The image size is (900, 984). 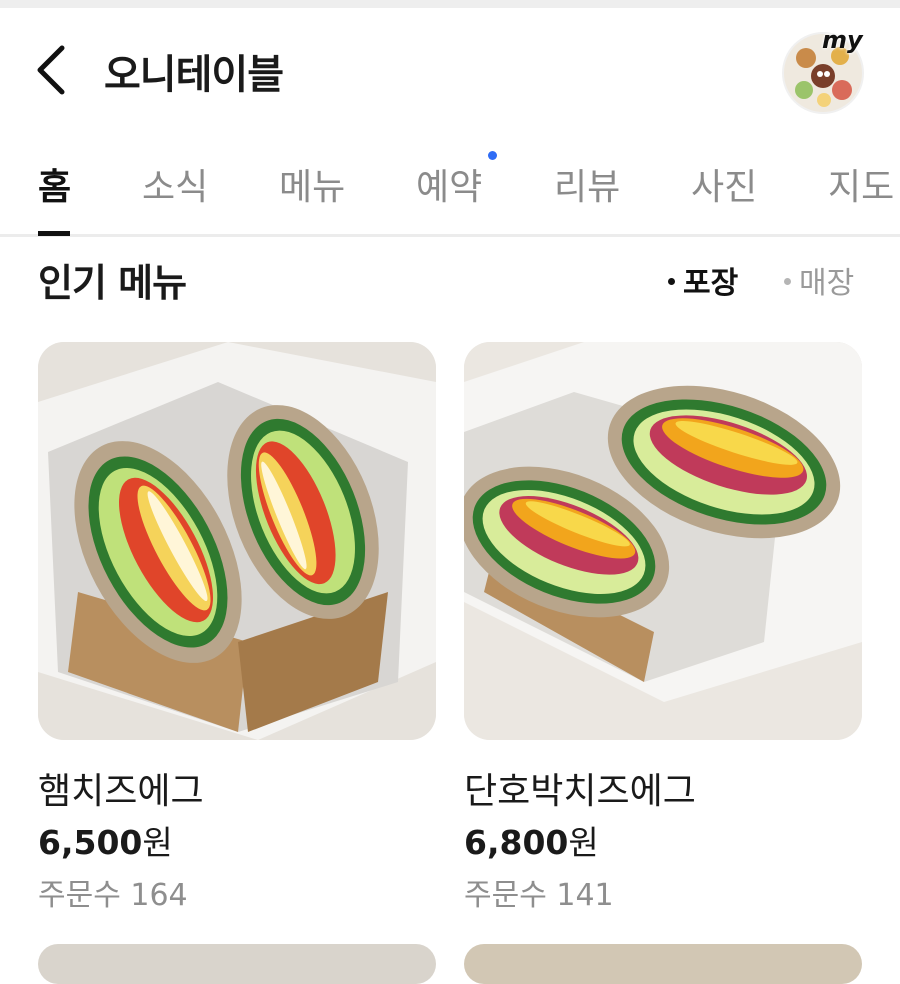 I want to click on order-count-value: 164, so click(x=159, y=895).